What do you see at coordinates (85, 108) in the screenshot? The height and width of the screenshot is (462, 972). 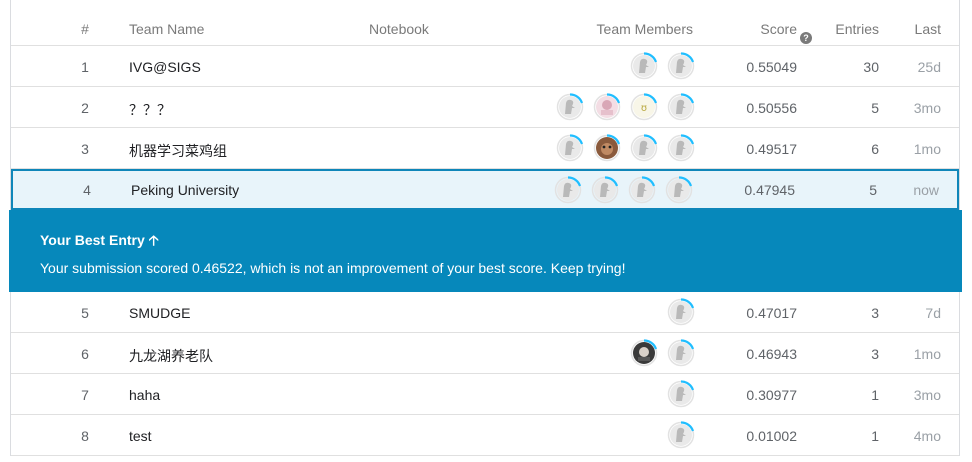 I see `rank-cell: 2` at bounding box center [85, 108].